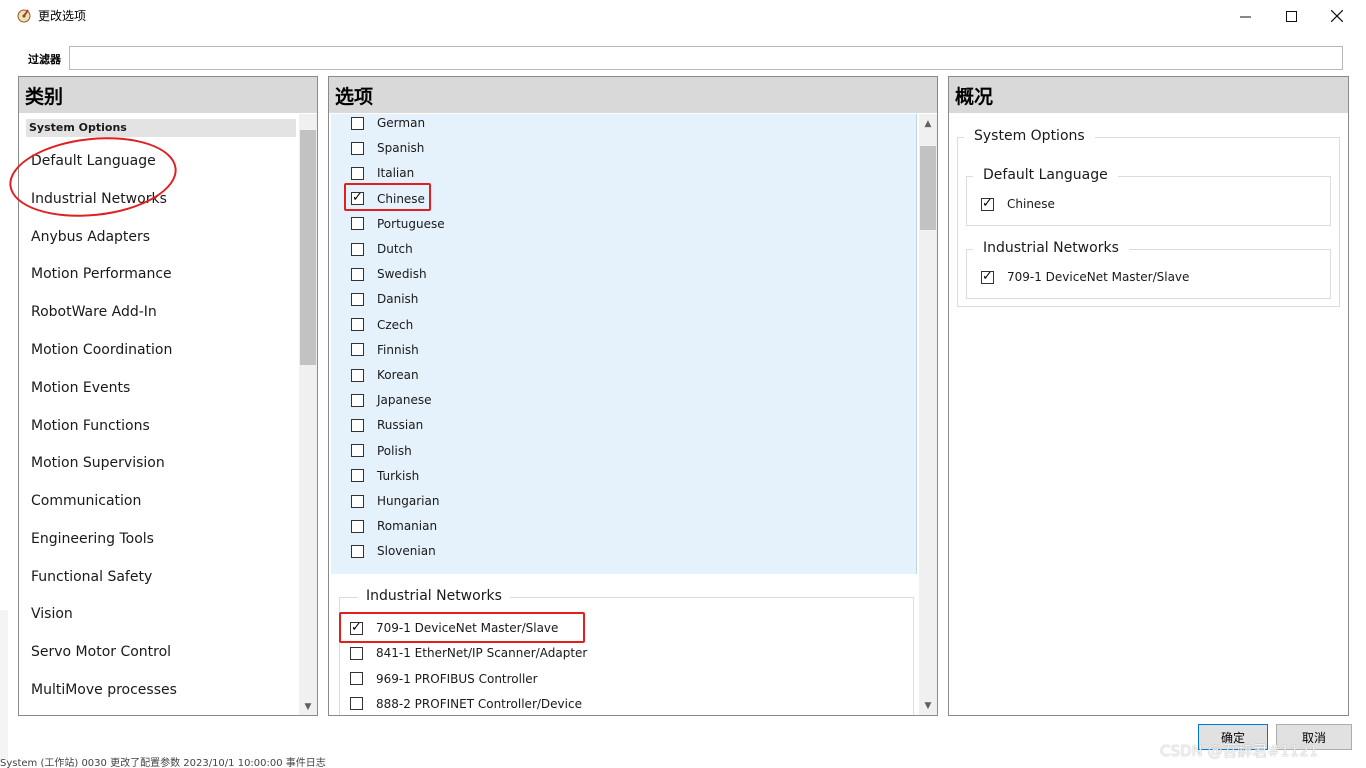  I want to click on networks-group-title: Industrial Networks, so click(434, 596).